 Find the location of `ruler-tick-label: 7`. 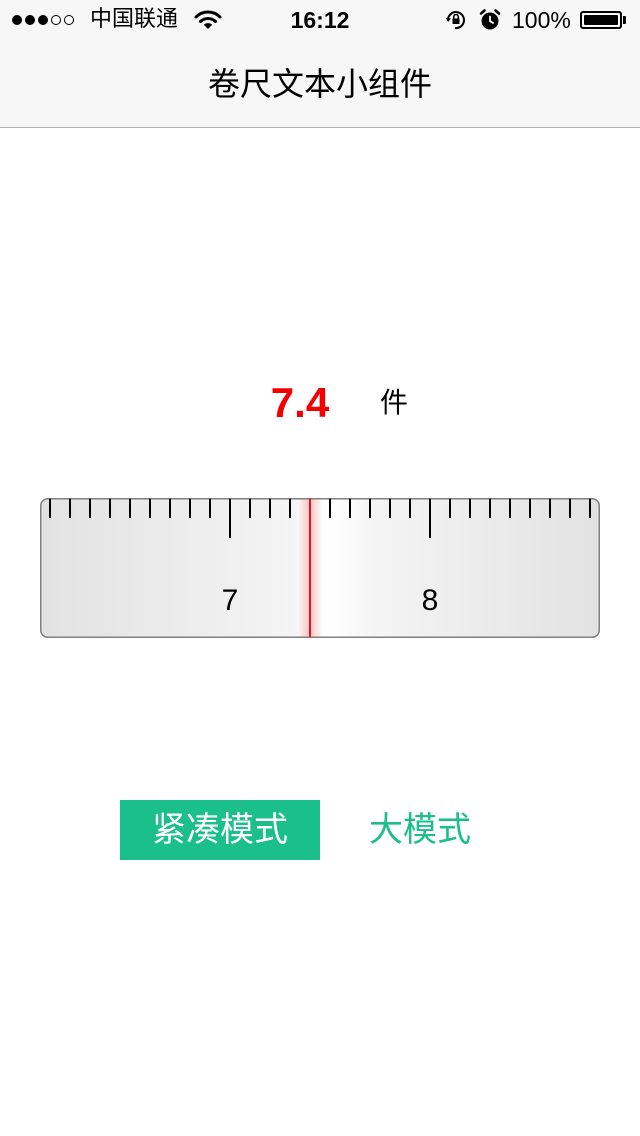

ruler-tick-label: 7 is located at coordinates (230, 600).